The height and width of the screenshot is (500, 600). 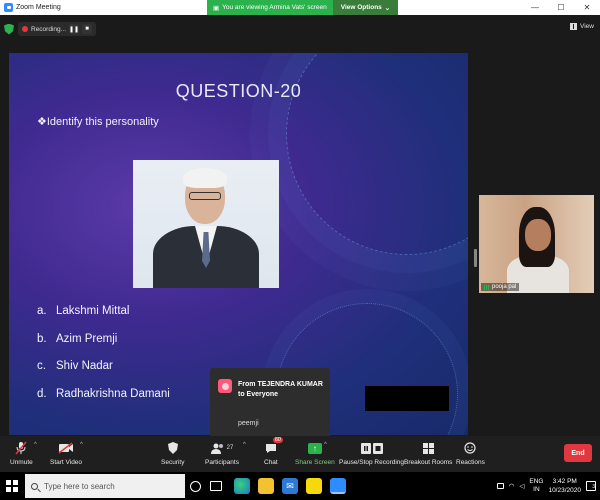 I want to click on answer-option: d. Radhakrishna Damani, so click(x=103, y=393).